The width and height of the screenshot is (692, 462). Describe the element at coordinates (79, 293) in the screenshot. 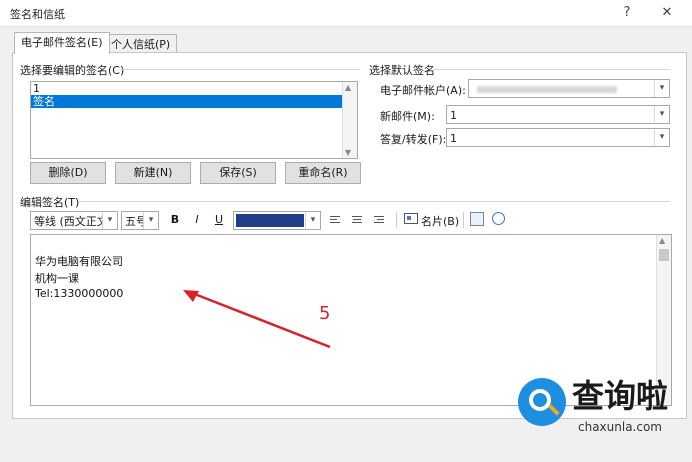

I see `signature-line-3: Tel:1330000000` at that location.